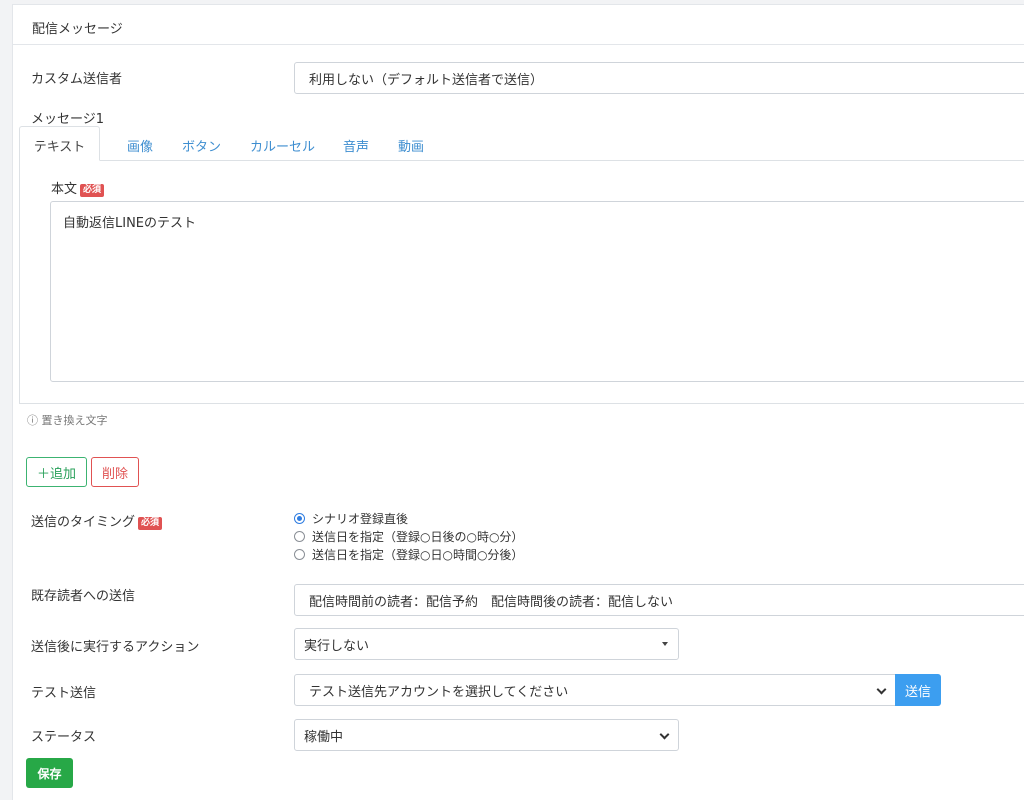 This screenshot has height=800, width=1024. I want to click on existing-readers-value: 配信時間前の読者：配信予約 配信時間後の読者：配信しない, so click(491, 602).